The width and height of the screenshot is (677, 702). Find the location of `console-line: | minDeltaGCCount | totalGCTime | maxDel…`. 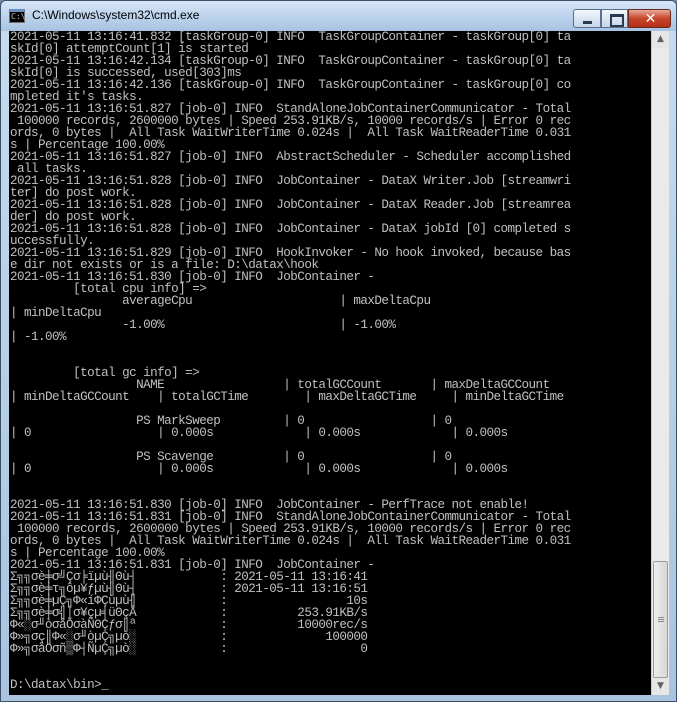

console-line: | minDeltaGCCount | totalGCTime | maxDel… is located at coordinates (287, 397).